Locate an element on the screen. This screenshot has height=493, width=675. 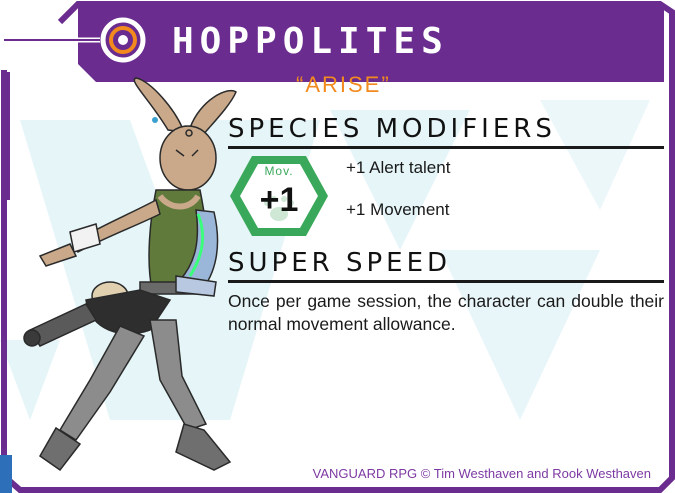
ability-heading: SUPER SPEED is located at coordinates (340, 263).